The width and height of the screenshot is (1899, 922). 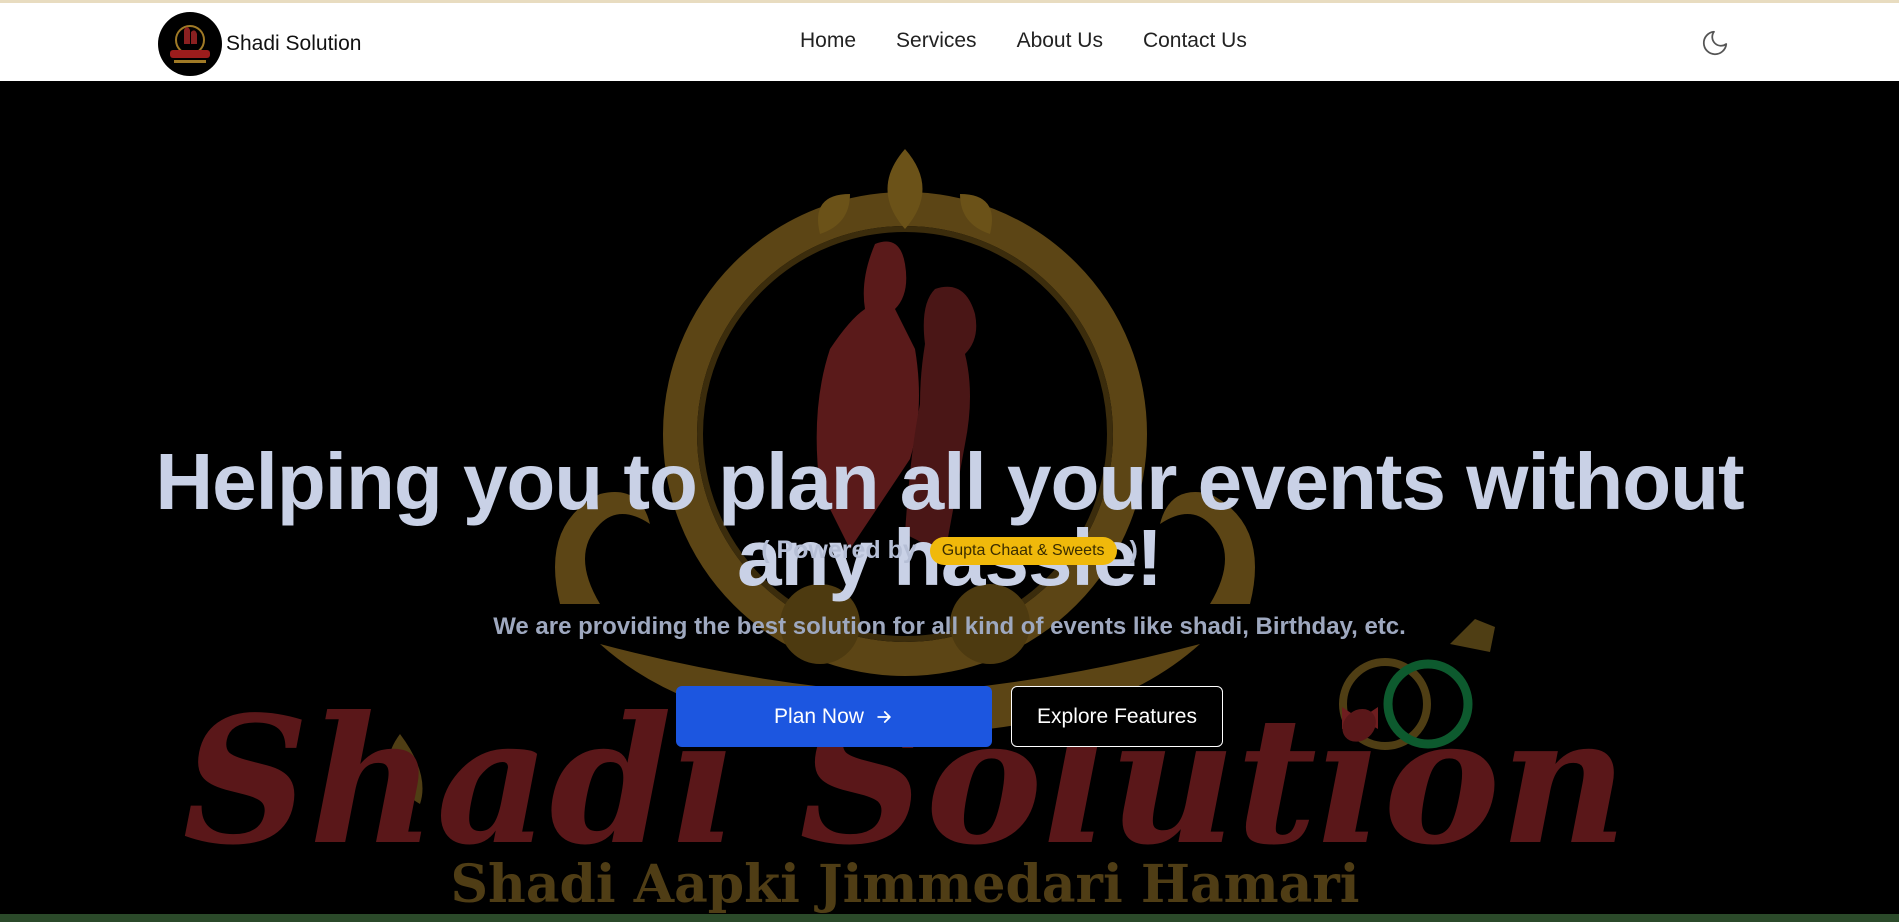 I want to click on moon-icon, so click(x=1715, y=43).